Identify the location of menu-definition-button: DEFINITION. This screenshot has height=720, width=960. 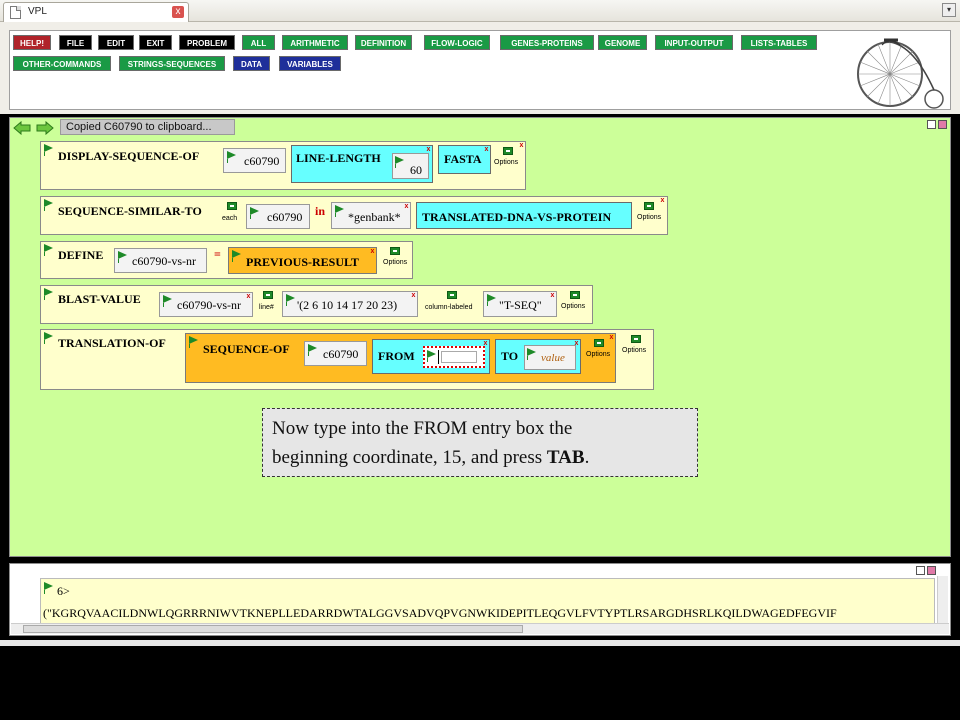
(383, 42).